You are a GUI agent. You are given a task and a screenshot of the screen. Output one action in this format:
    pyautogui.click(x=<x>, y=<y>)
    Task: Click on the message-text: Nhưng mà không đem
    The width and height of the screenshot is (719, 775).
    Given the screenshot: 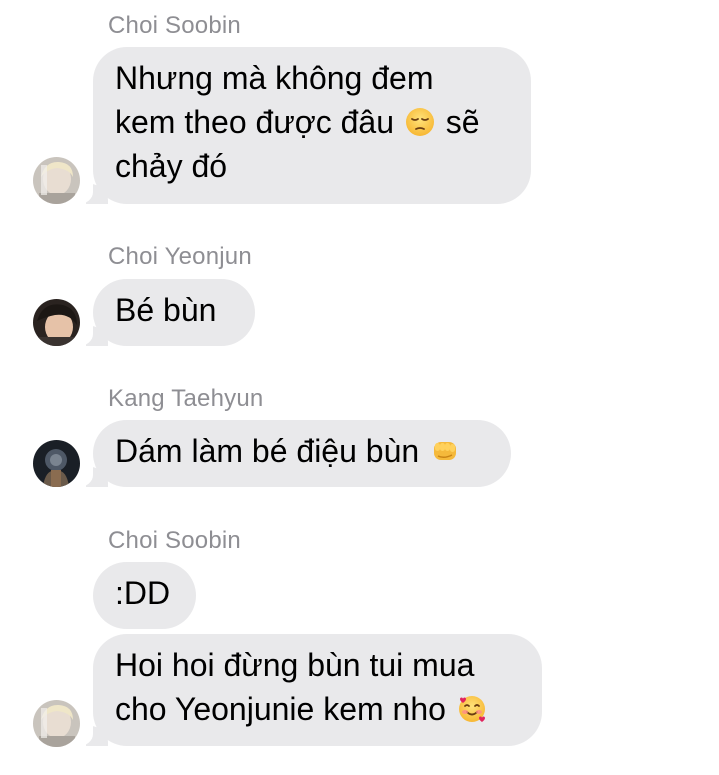 What is the action you would take?
    pyautogui.click(x=274, y=78)
    